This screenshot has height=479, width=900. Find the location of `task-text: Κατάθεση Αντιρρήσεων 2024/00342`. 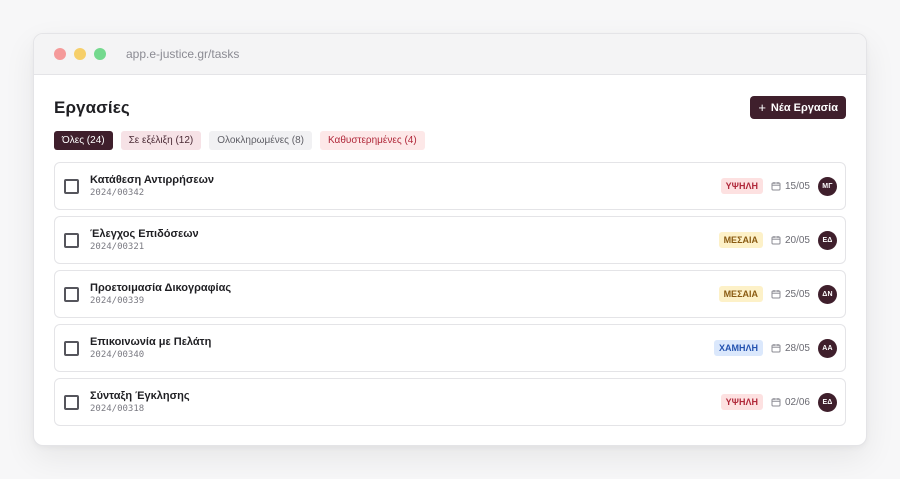

task-text: Κατάθεση Αντιρρήσεων 2024/00342 is located at coordinates (405, 186).